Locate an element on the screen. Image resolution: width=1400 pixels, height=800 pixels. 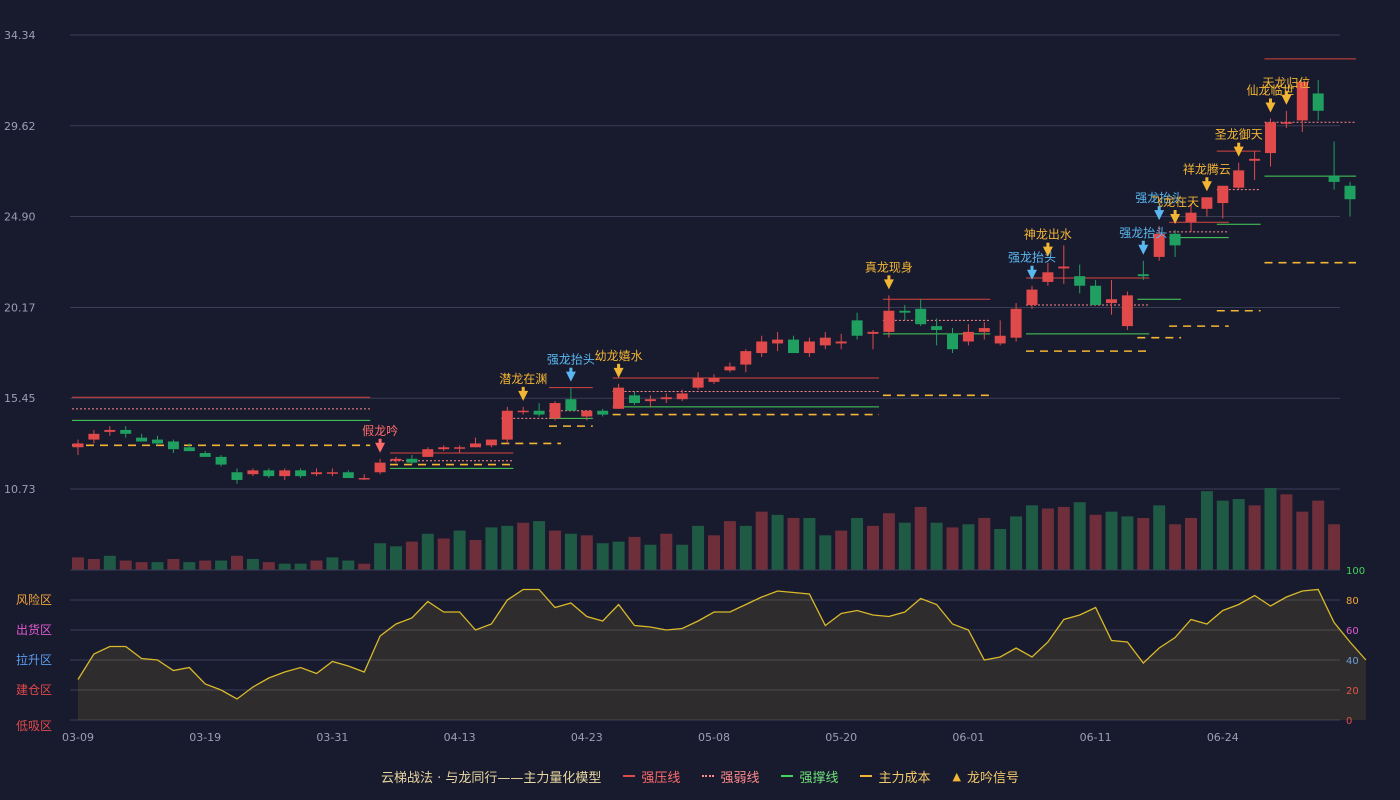
signal-label: 飞龙在天 is located at coordinates (1175, 202).